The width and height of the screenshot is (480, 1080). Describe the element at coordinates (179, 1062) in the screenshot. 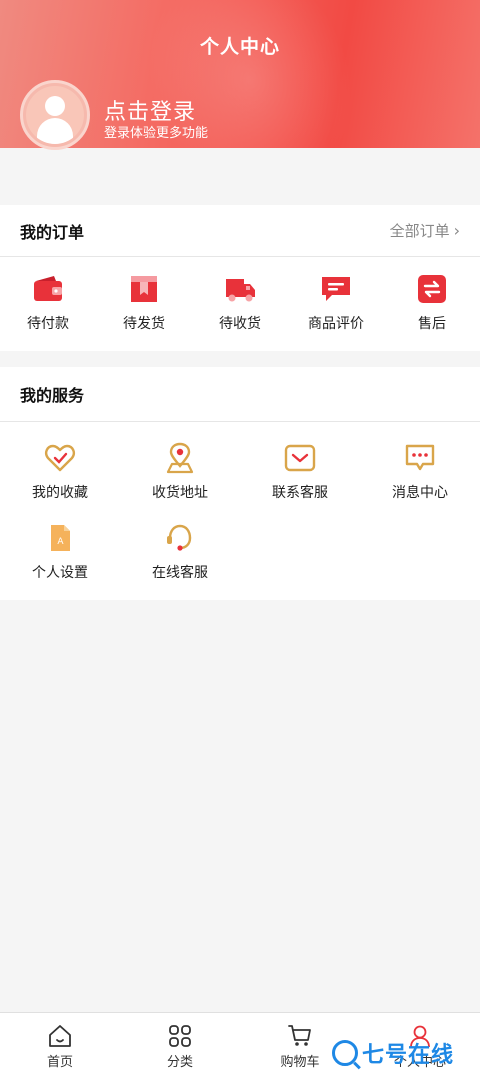

I see `tab-label: 分类` at that location.